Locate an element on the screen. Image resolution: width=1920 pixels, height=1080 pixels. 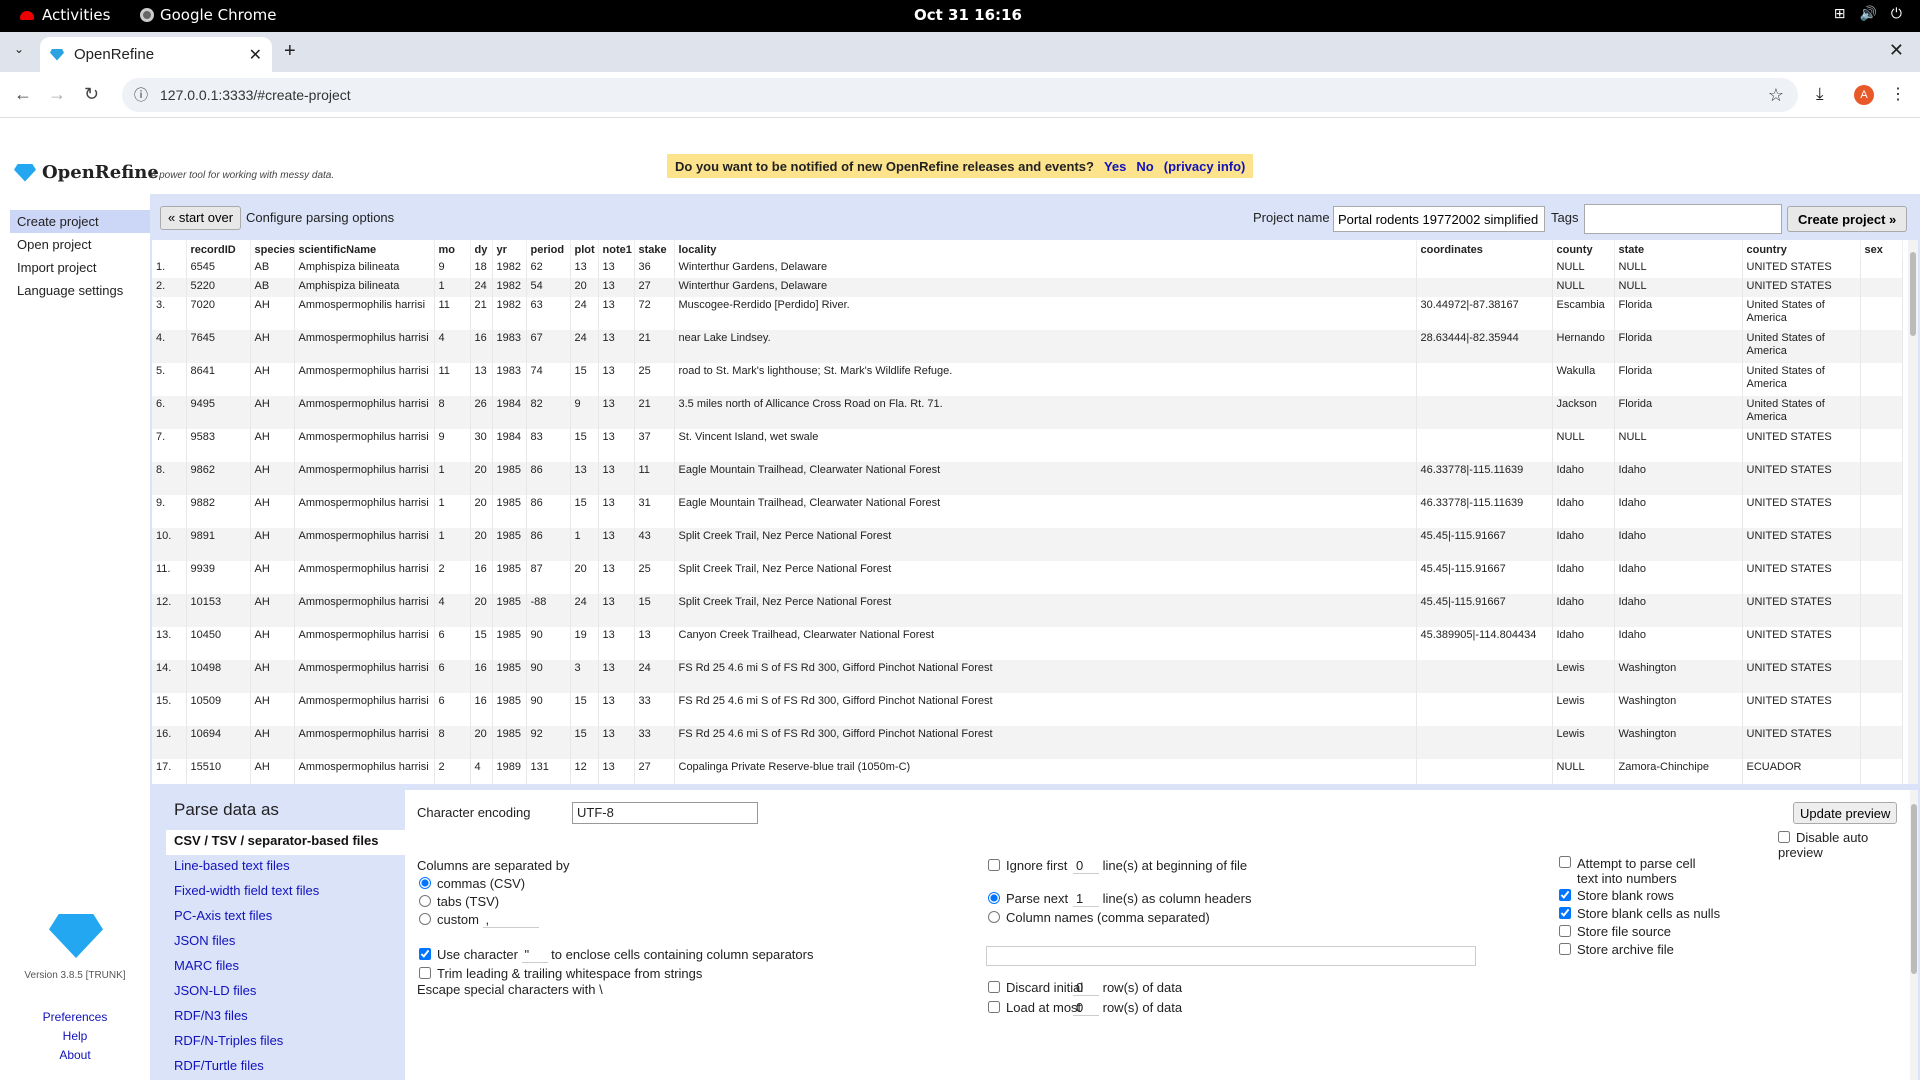
version-label: Version 3.8.5 [TRUNK] is located at coordinates (75, 975).